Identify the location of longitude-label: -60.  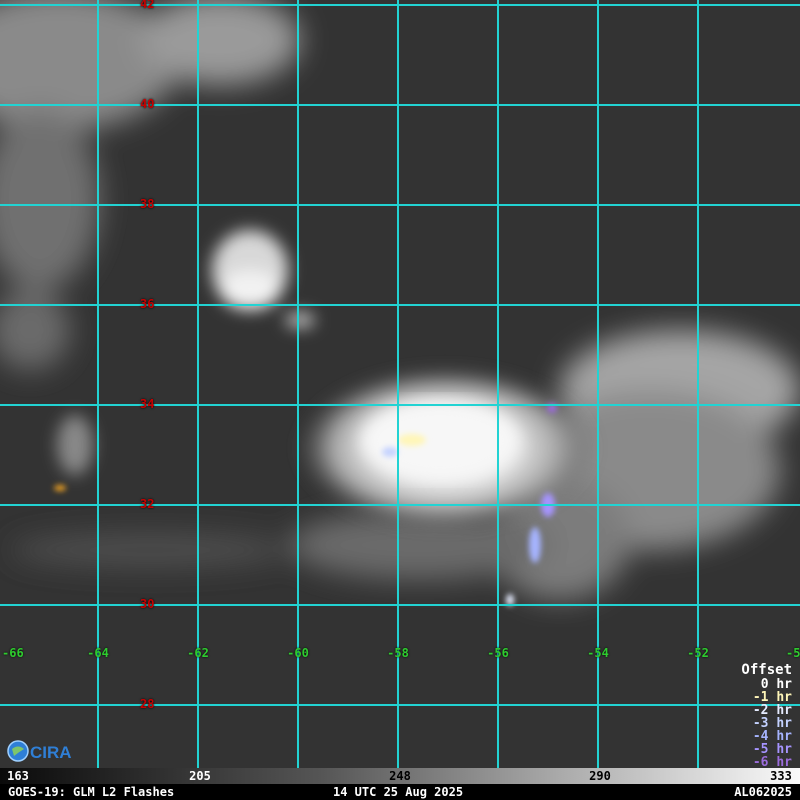
(298, 653).